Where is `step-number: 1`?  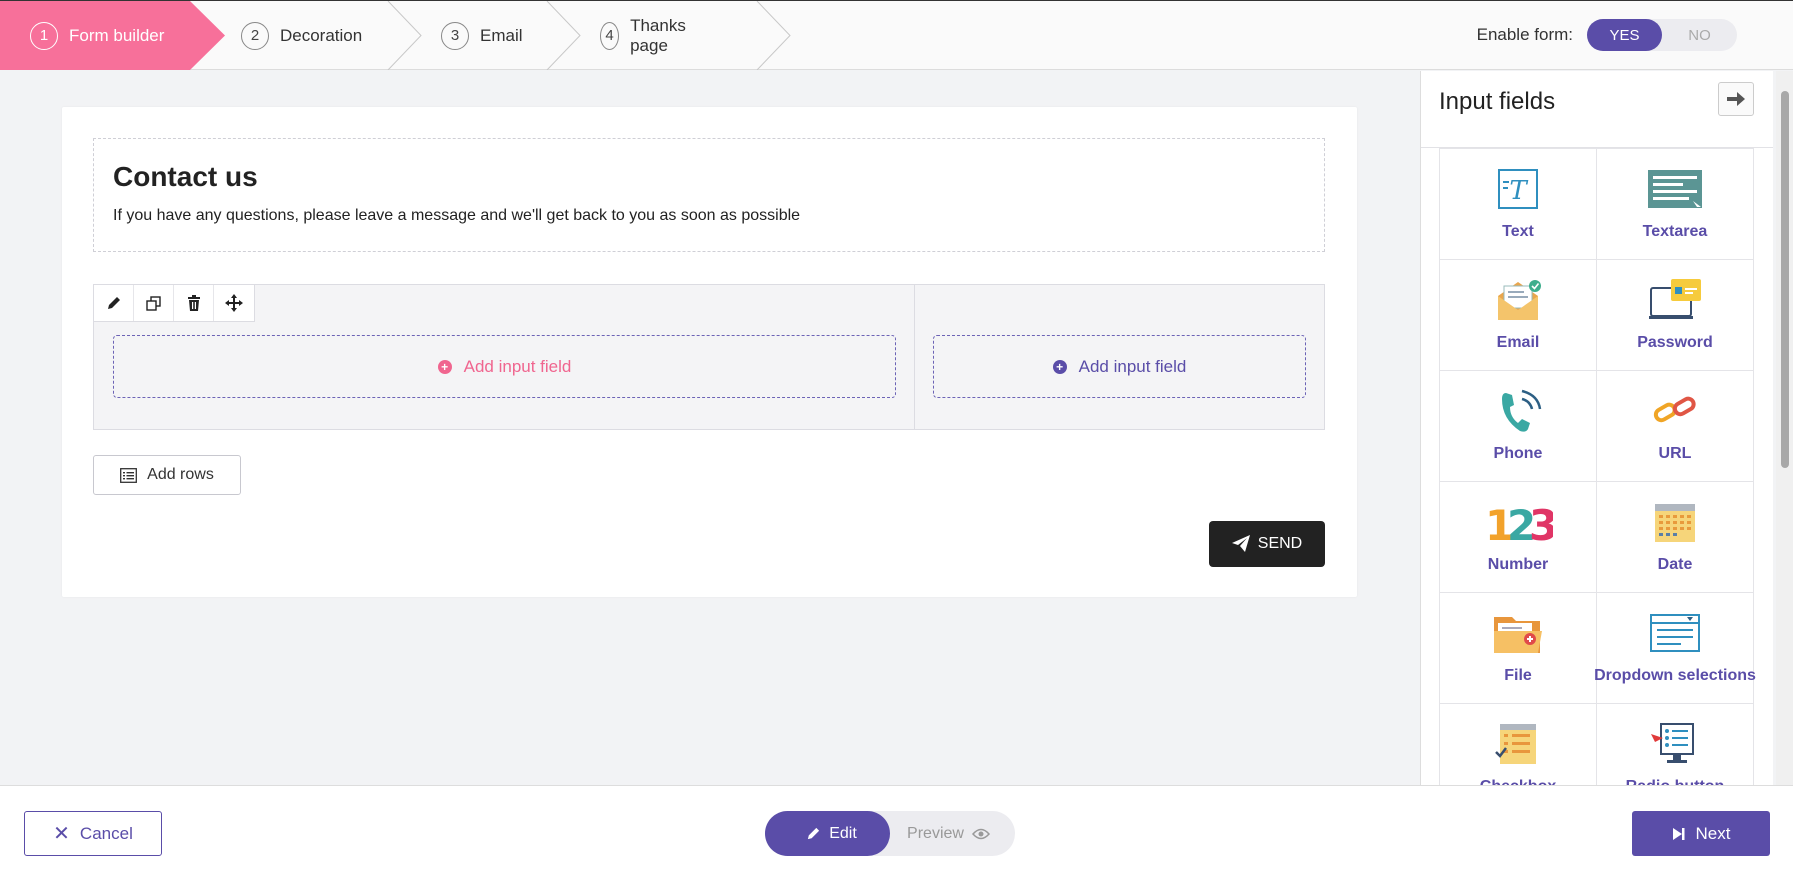 step-number: 1 is located at coordinates (44, 35).